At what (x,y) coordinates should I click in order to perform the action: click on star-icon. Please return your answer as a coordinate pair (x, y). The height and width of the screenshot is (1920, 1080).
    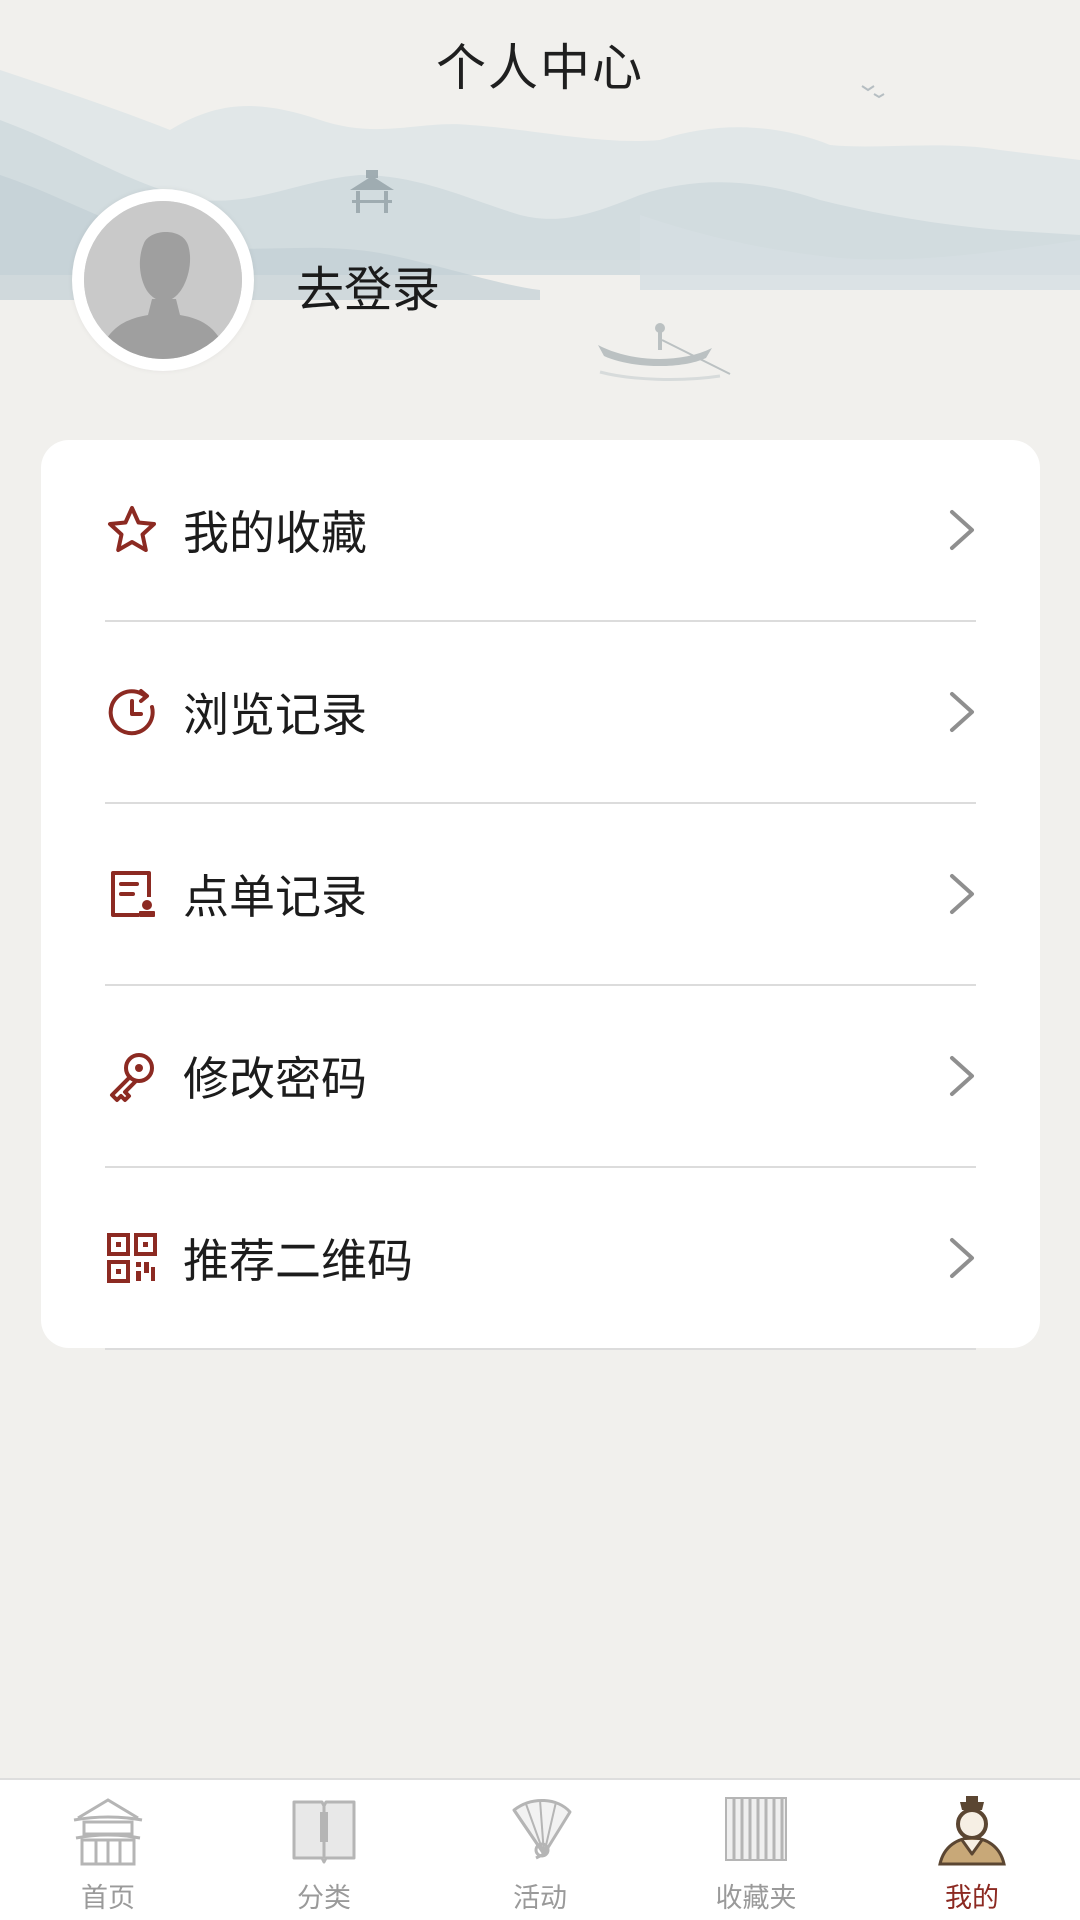
    Looking at the image, I should click on (132, 529).